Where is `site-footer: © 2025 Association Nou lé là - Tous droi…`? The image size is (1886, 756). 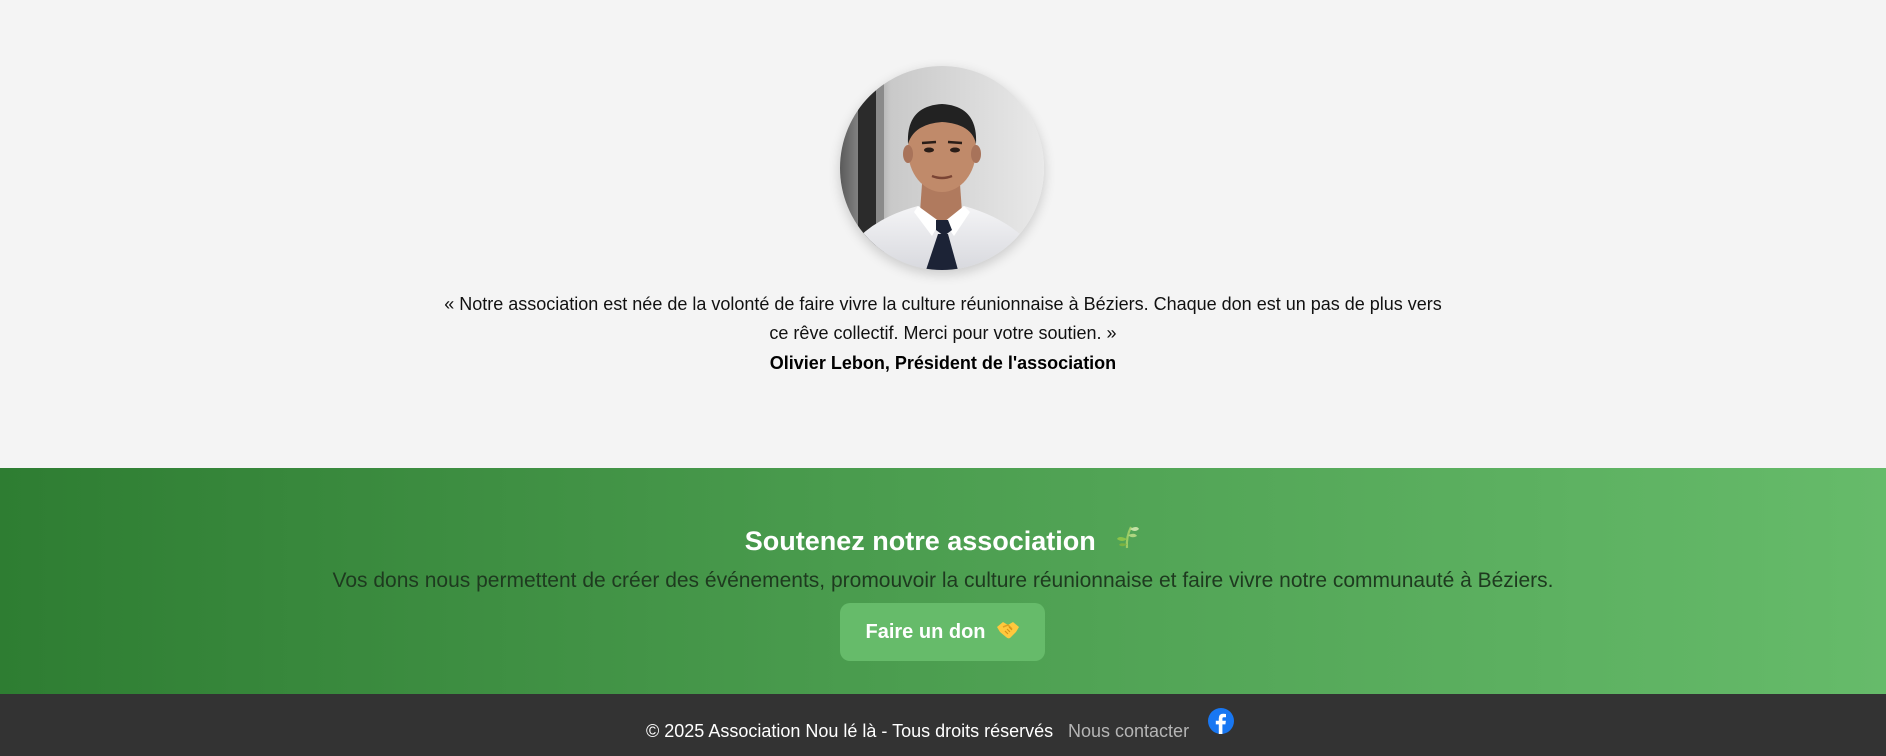
site-footer: © 2025 Association Nou lé là - Tous droi… is located at coordinates (943, 725).